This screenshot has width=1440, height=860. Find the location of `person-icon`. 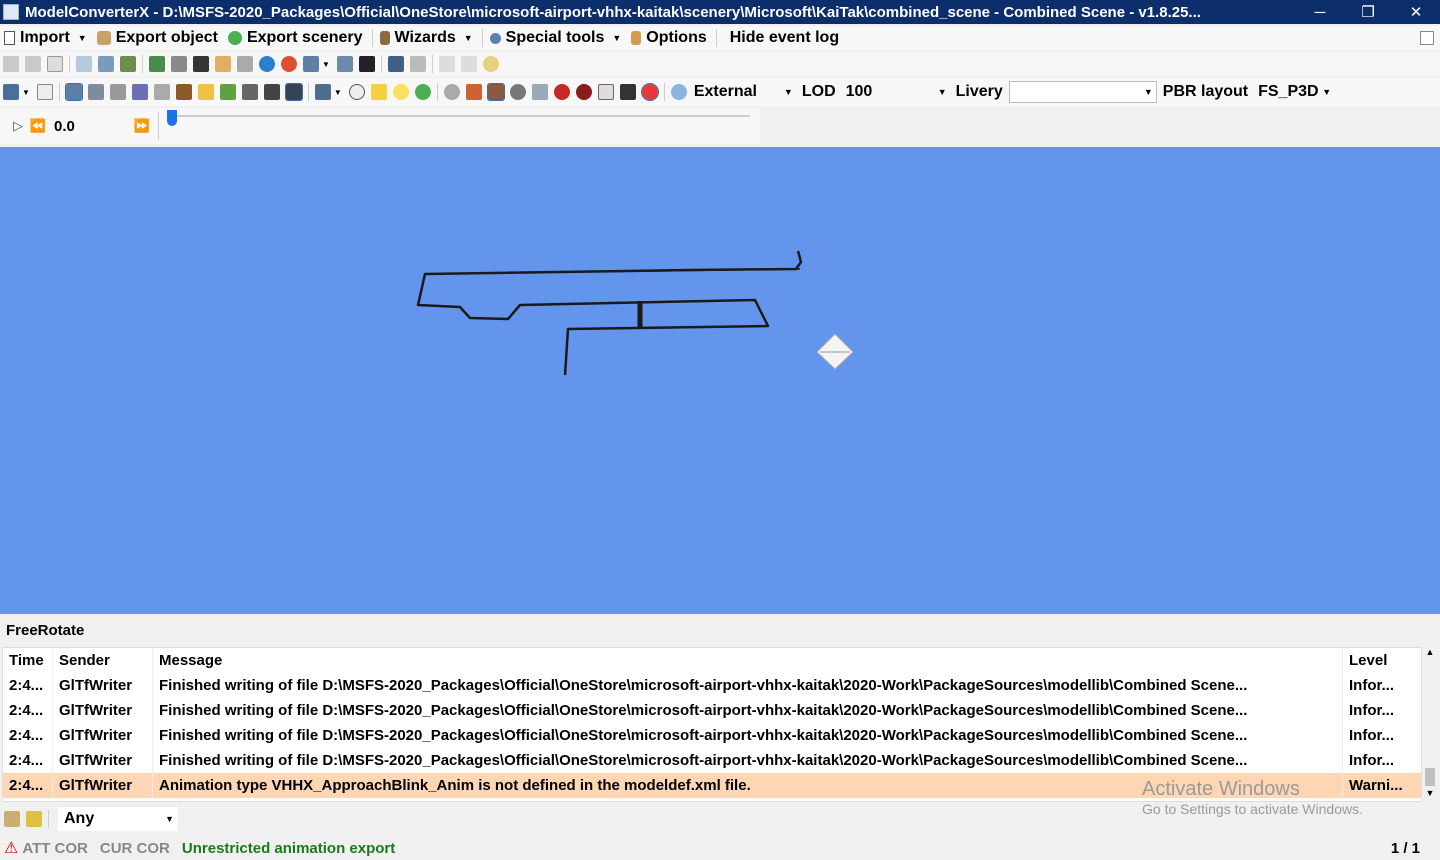

person-icon is located at coordinates (366, 64).